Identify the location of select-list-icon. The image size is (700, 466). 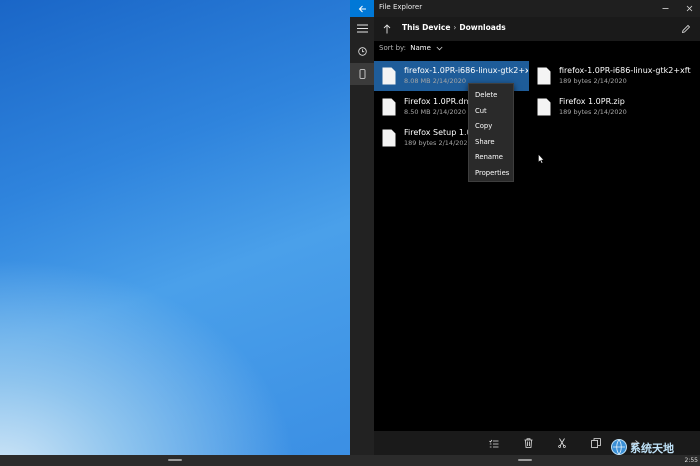
(494, 443).